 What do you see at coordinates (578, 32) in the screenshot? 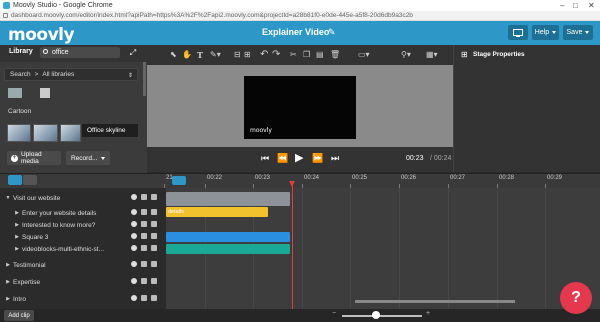
I see `save-button: Save` at bounding box center [578, 32].